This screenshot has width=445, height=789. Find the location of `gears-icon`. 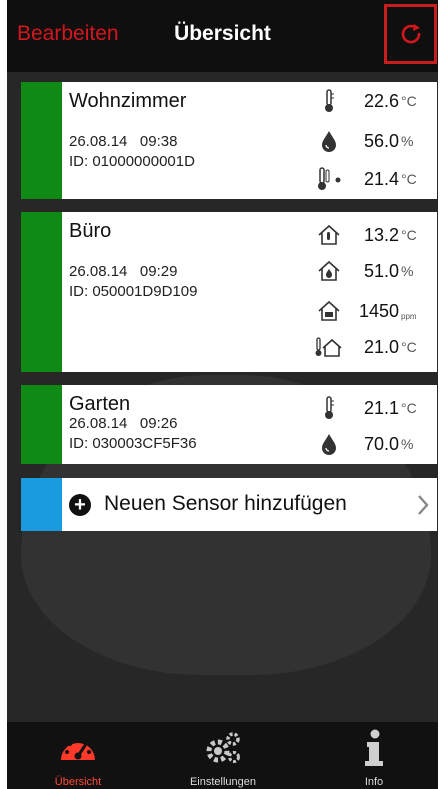

gears-icon is located at coordinates (223, 747).